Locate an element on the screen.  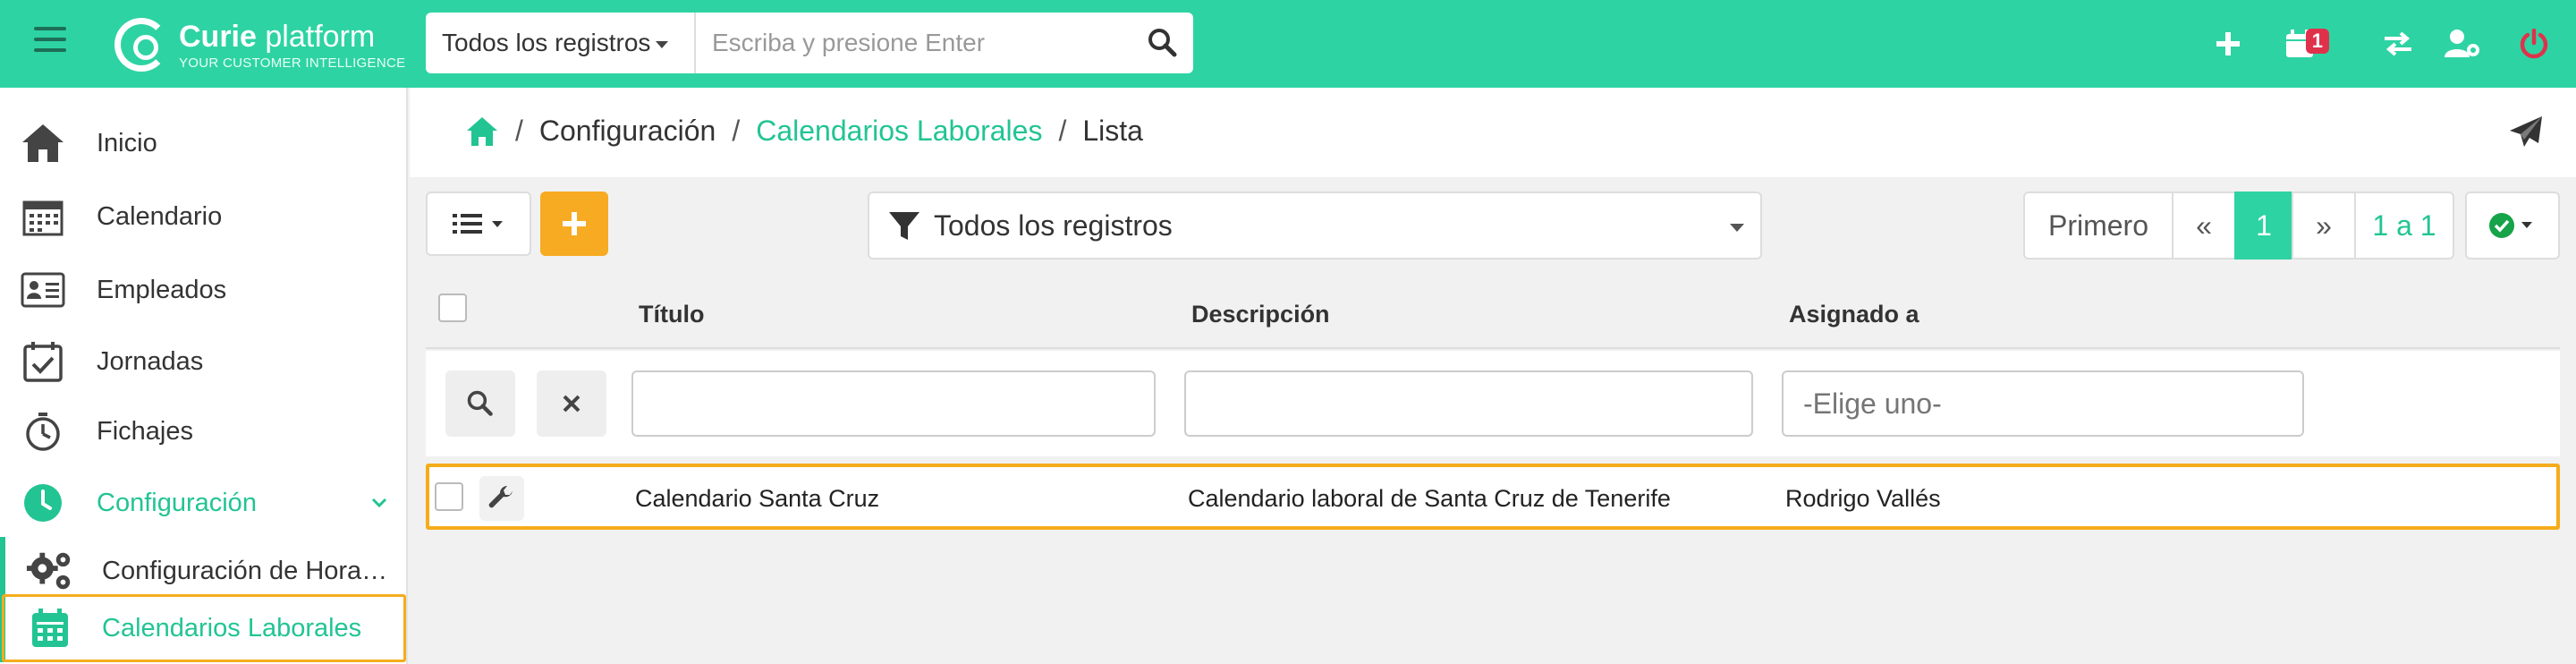
calendar-check-icon is located at coordinates (43, 361).